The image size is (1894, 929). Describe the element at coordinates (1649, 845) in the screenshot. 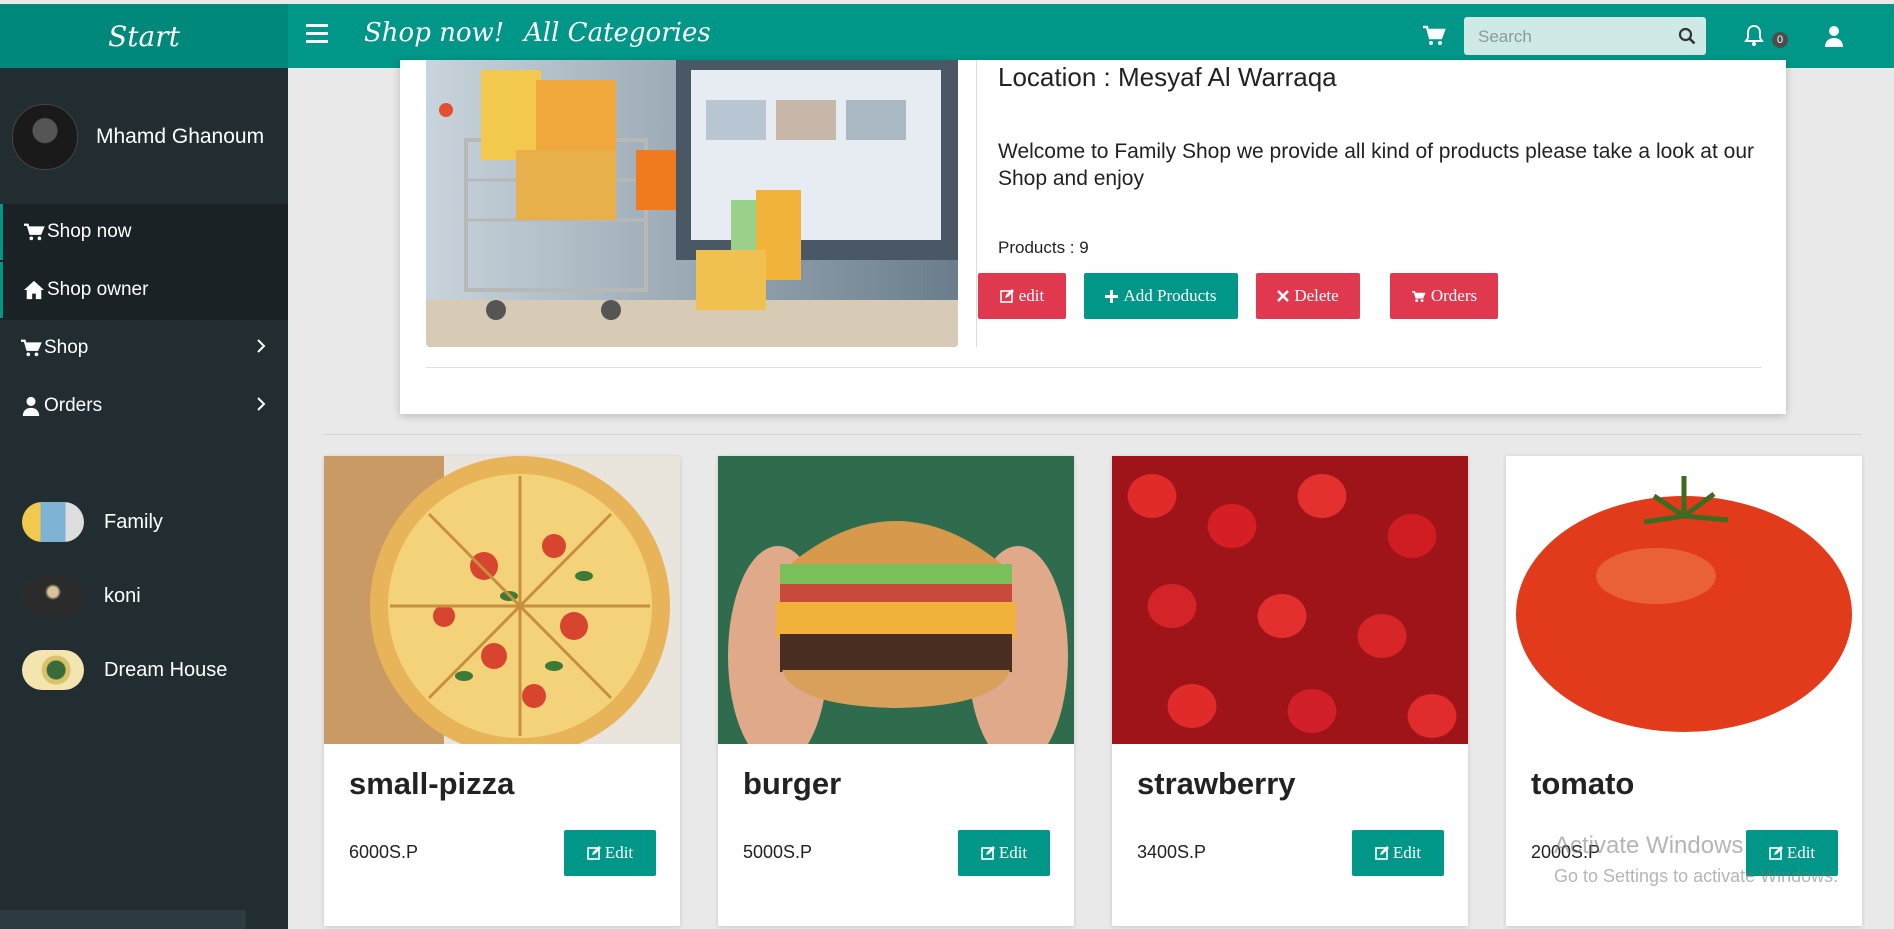

I see `activation-watermark-title: Activate Windows` at that location.